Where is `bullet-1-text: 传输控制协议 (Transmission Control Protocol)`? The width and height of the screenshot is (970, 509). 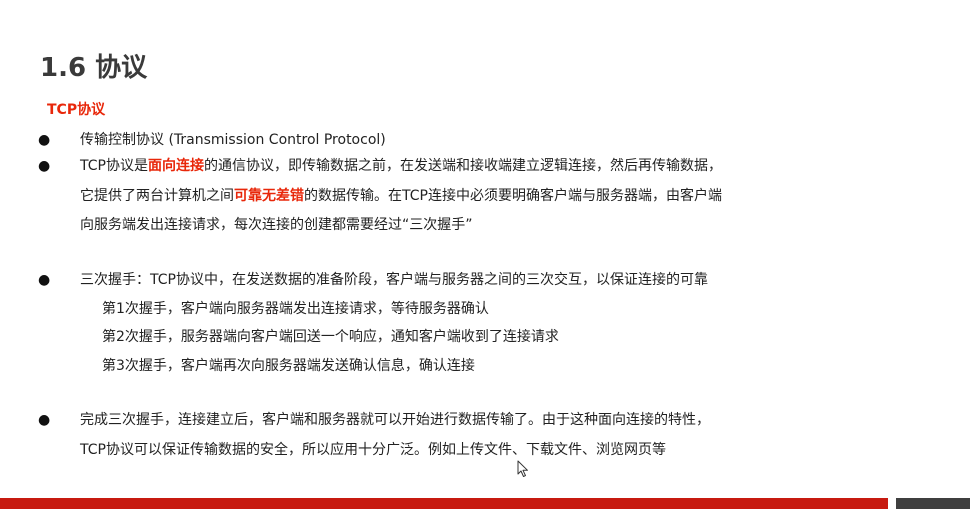 bullet-1-text: 传输控制协议 (Transmission Control Protocol) is located at coordinates (233, 140).